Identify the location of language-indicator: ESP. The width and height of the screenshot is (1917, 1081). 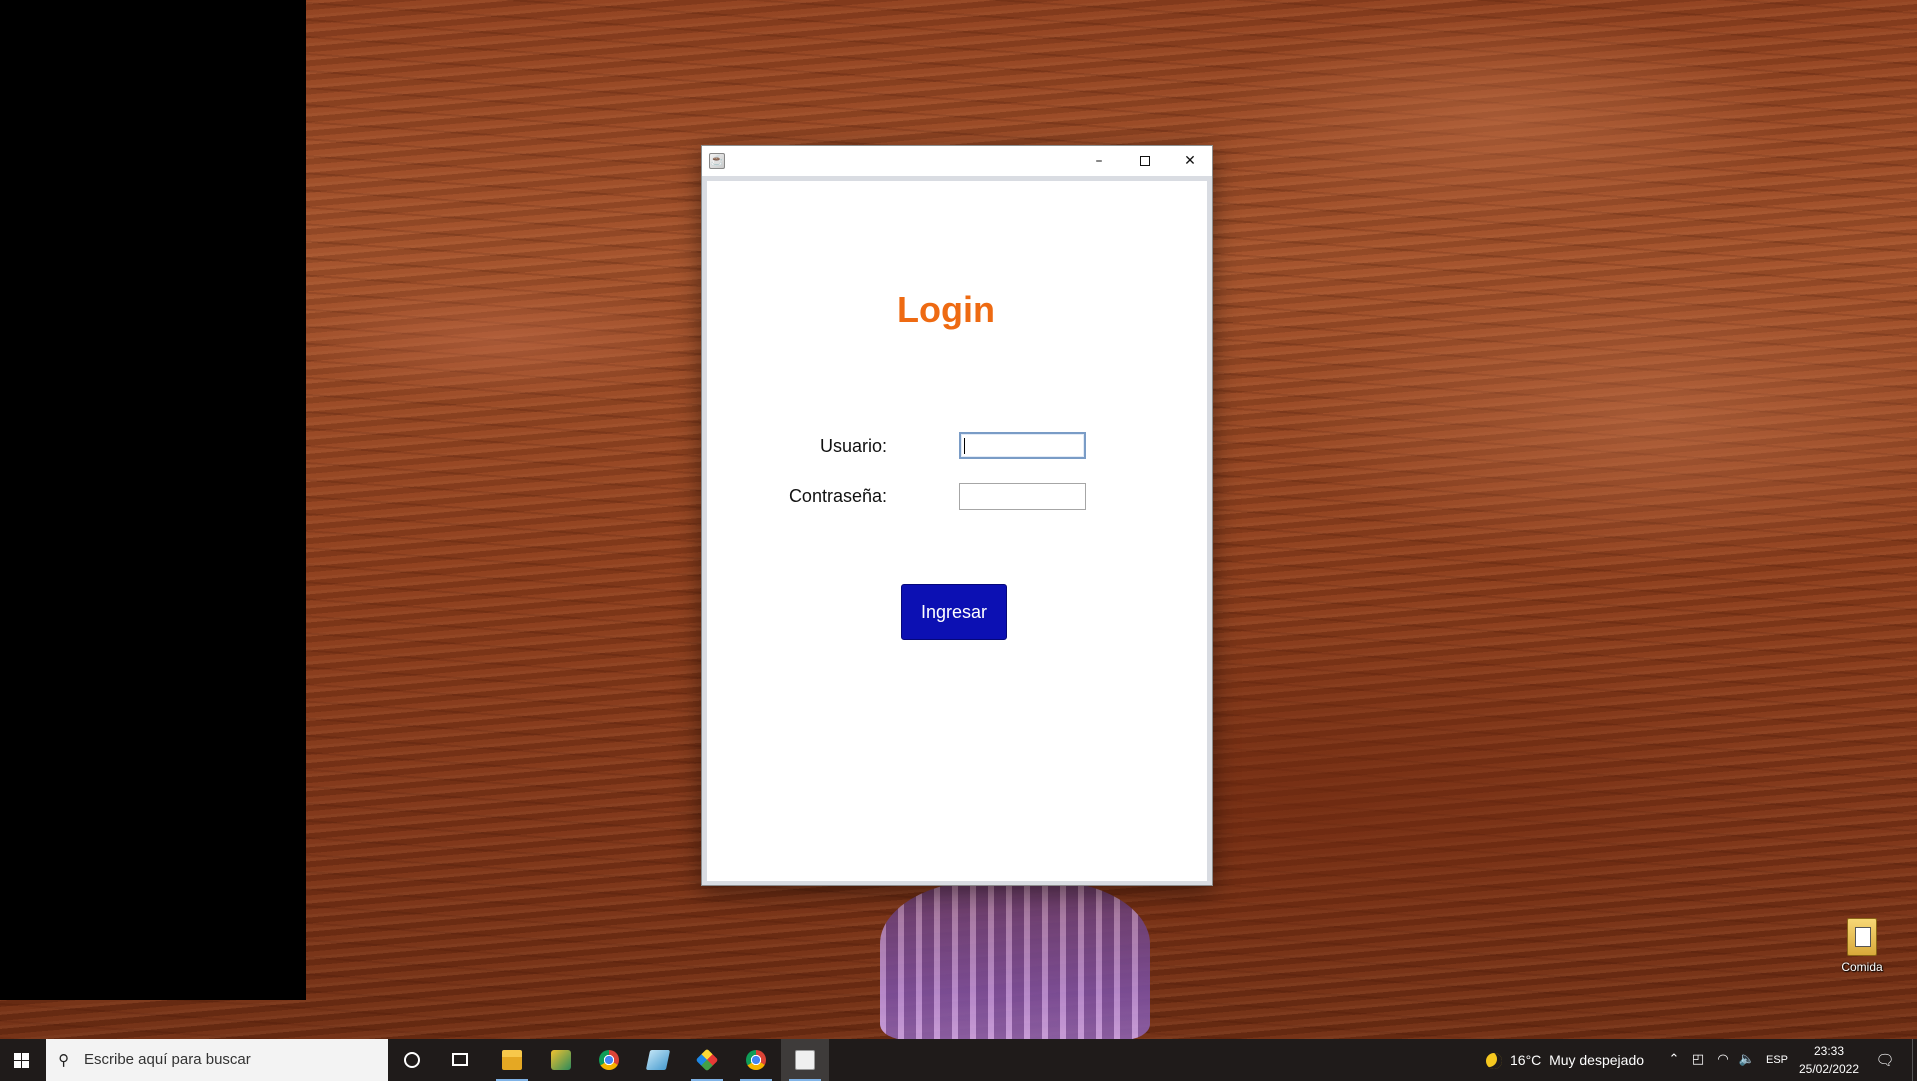
(1777, 1060).